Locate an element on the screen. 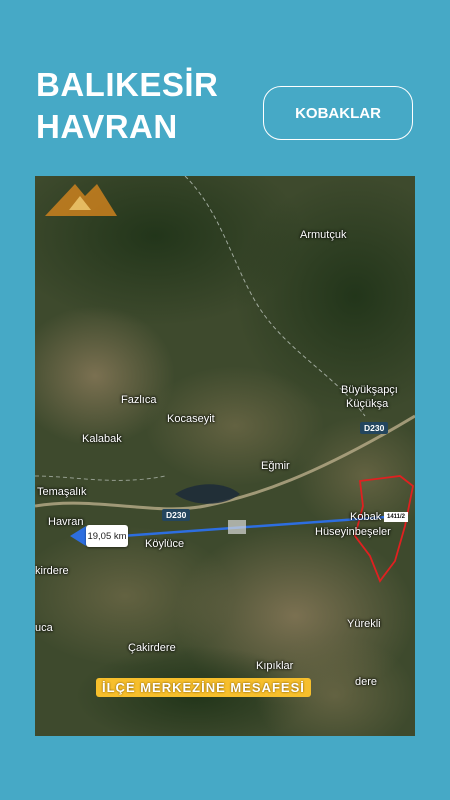 This screenshot has height=800, width=450. route-start-arrow-icon is located at coordinates (78, 536).